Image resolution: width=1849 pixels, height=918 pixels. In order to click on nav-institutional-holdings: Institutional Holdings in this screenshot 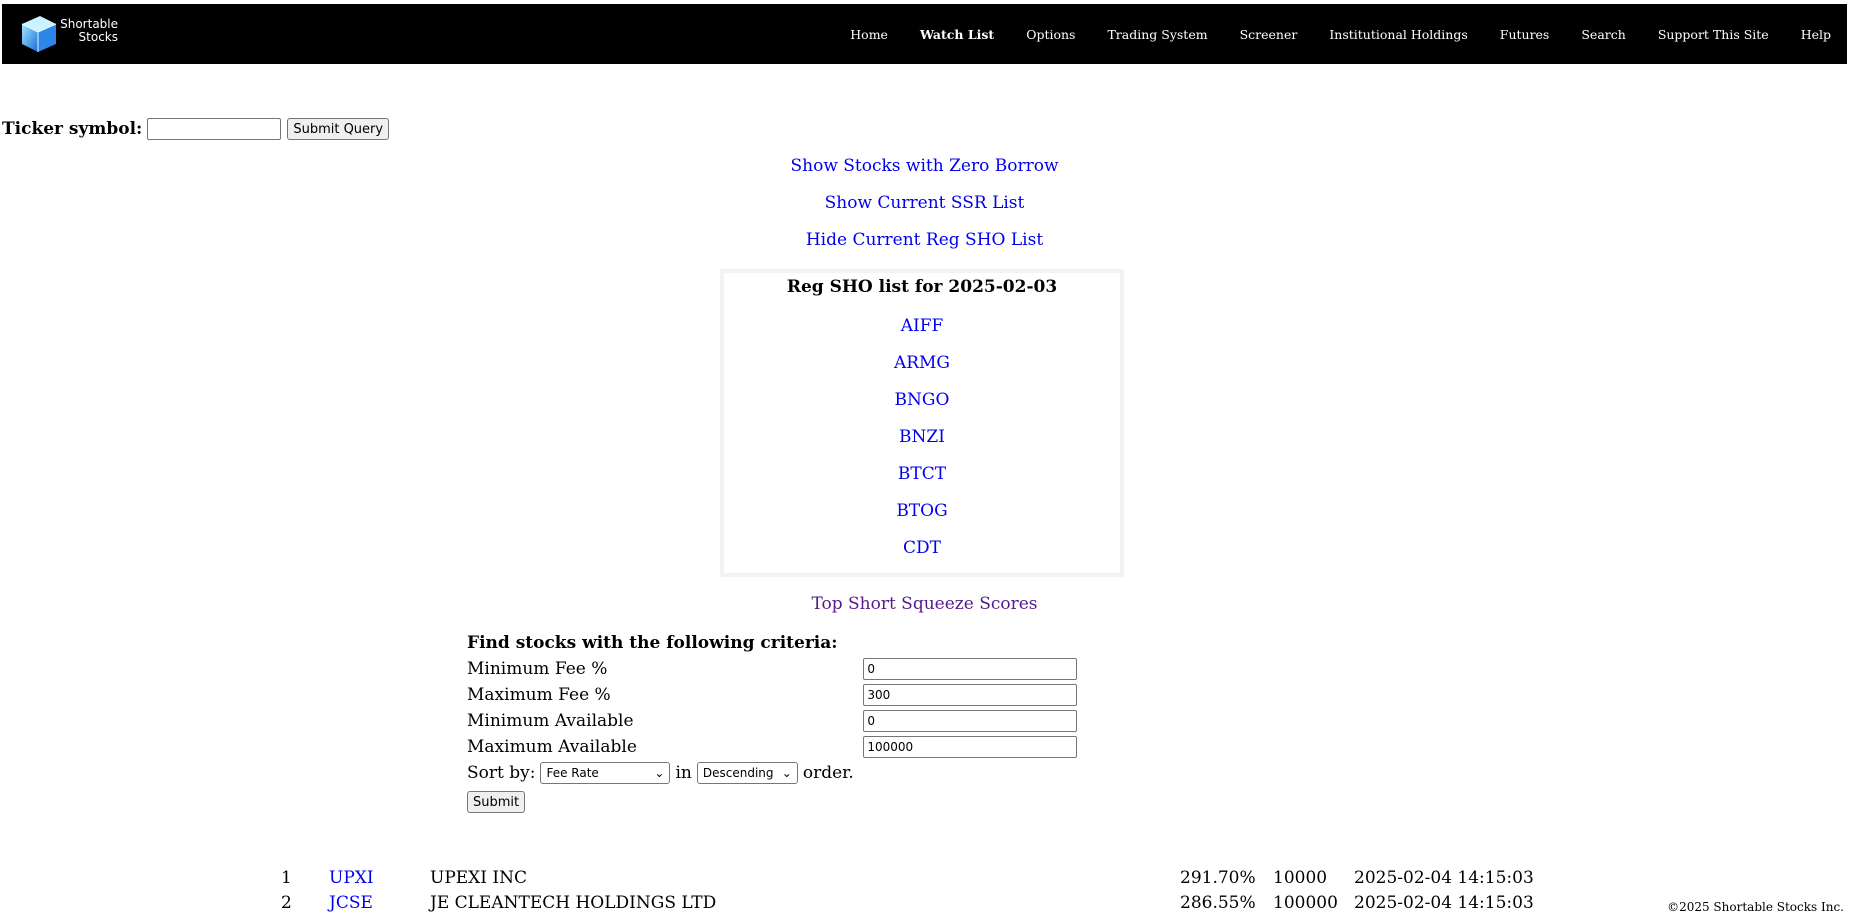, I will do `click(1398, 34)`.